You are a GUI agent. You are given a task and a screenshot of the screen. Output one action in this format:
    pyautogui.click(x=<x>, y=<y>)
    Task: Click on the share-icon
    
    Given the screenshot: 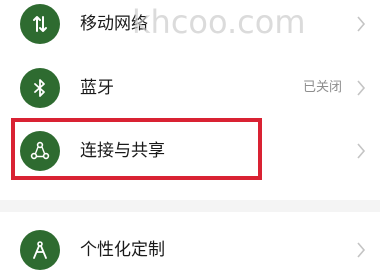 What is the action you would take?
    pyautogui.click(x=40, y=151)
    